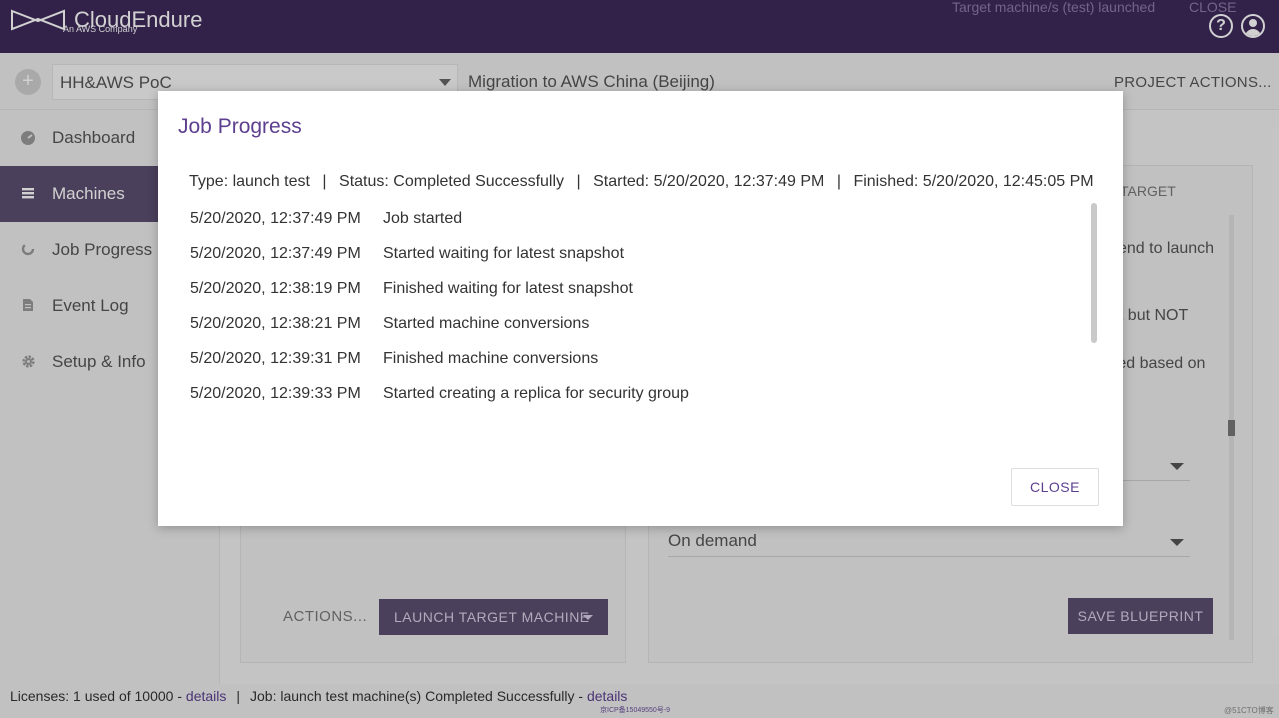 Image resolution: width=1279 pixels, height=718 pixels. Describe the element at coordinates (491, 358) in the screenshot. I see `log-message: Finished machine conversions` at that location.